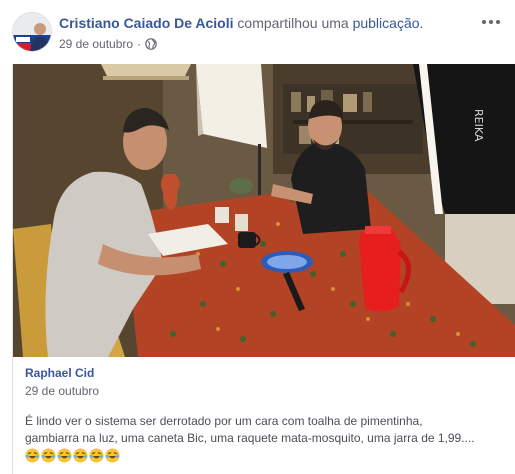 Image resolution: width=515 pixels, height=474 pixels. I want to click on emoji-row, so click(267, 456).